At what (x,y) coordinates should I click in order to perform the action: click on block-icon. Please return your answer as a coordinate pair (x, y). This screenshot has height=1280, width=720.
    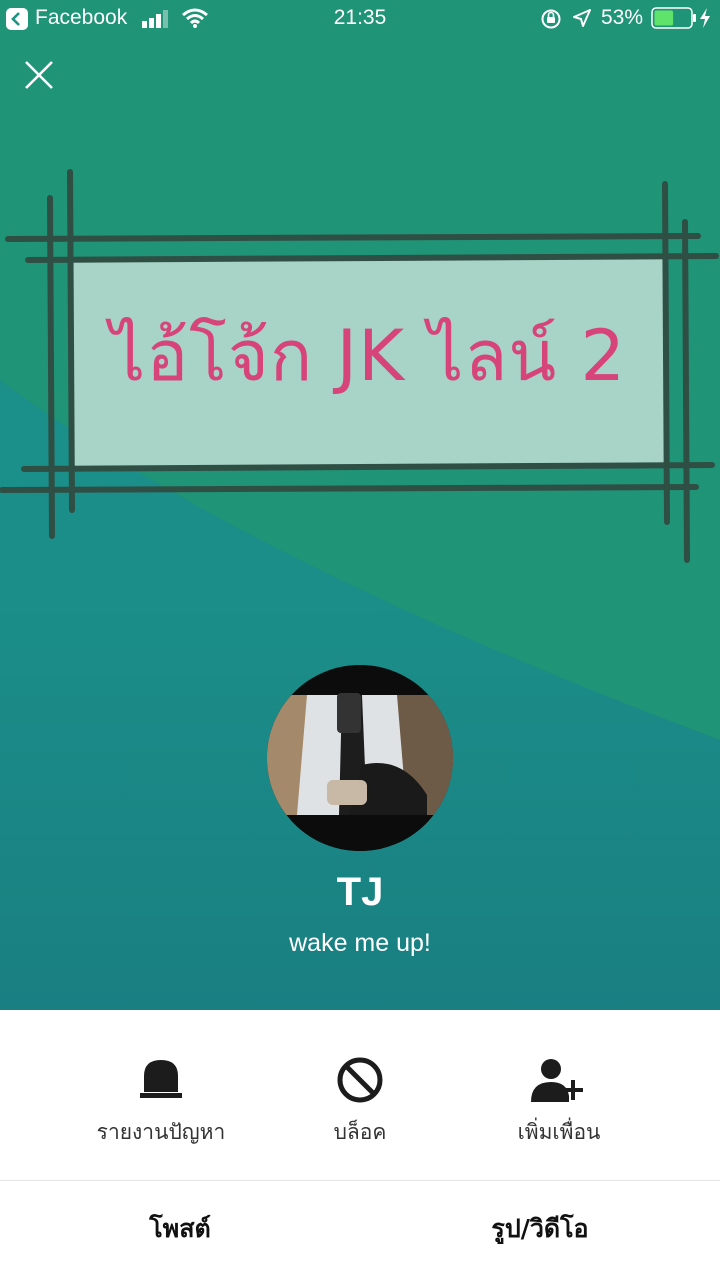
    Looking at the image, I should click on (360, 1080).